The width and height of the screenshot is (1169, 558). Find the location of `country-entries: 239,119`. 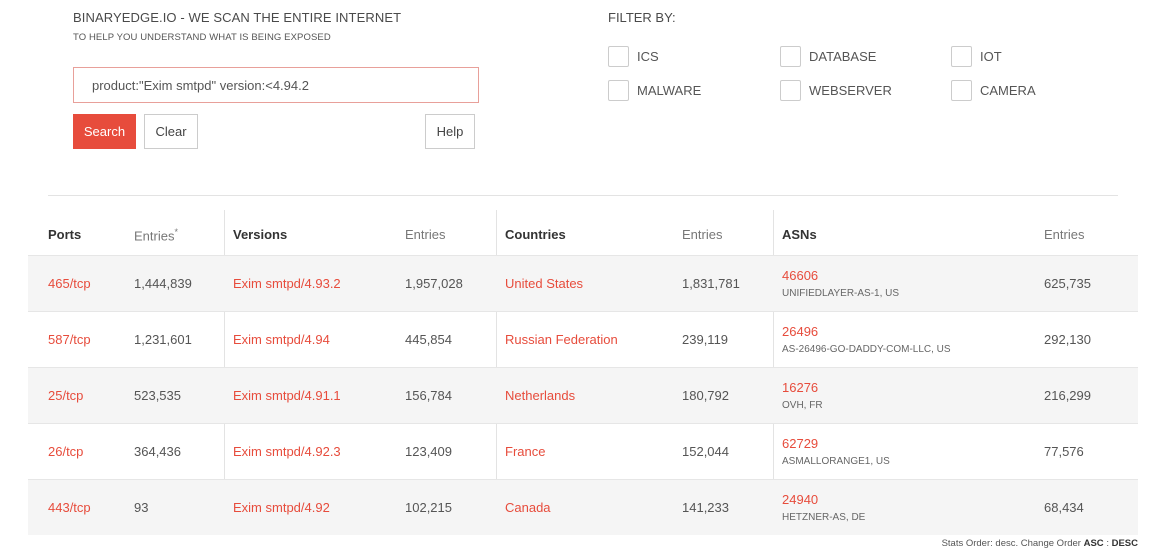

country-entries: 239,119 is located at coordinates (705, 339).